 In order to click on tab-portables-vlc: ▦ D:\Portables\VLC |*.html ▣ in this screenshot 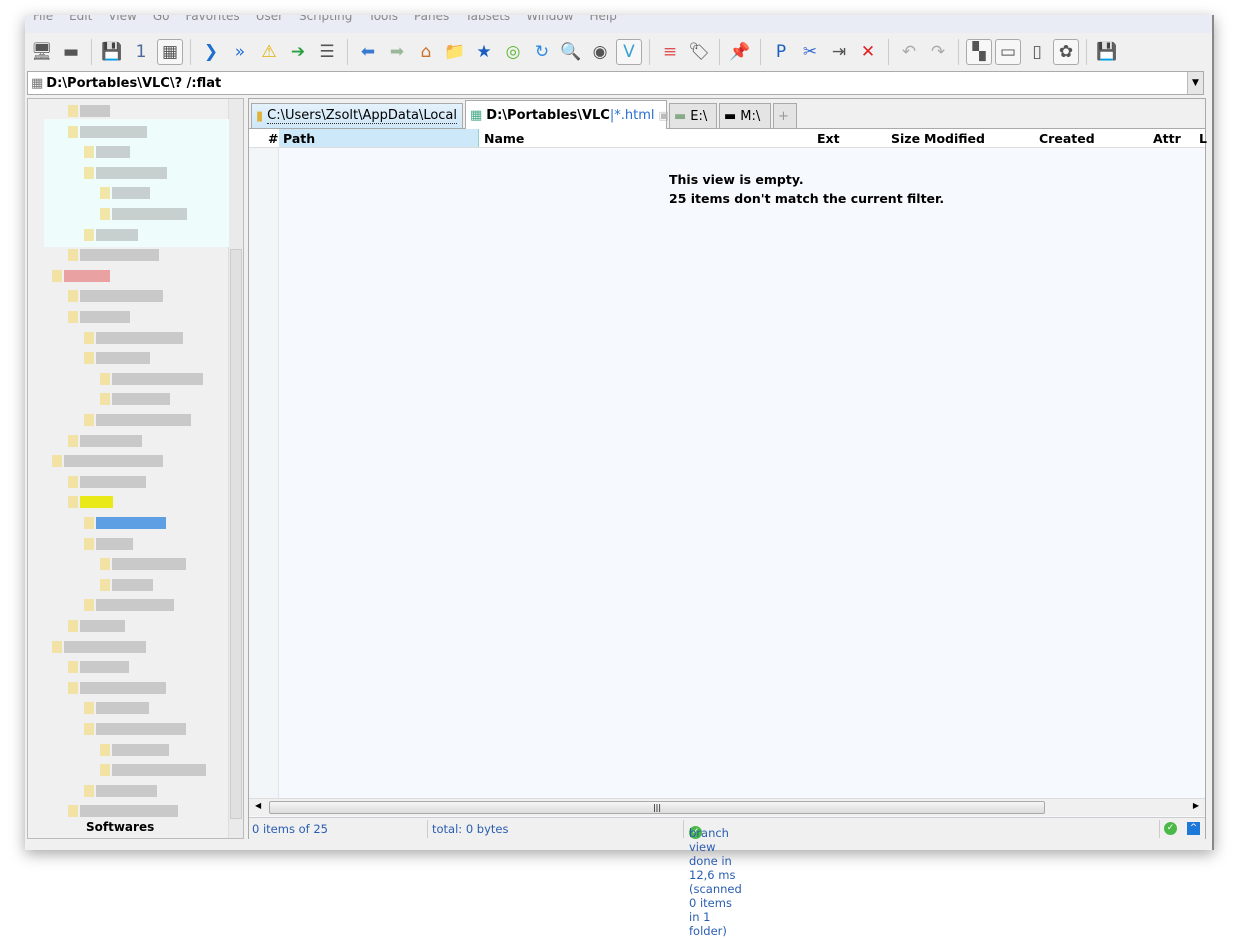, I will do `click(567, 114)`.